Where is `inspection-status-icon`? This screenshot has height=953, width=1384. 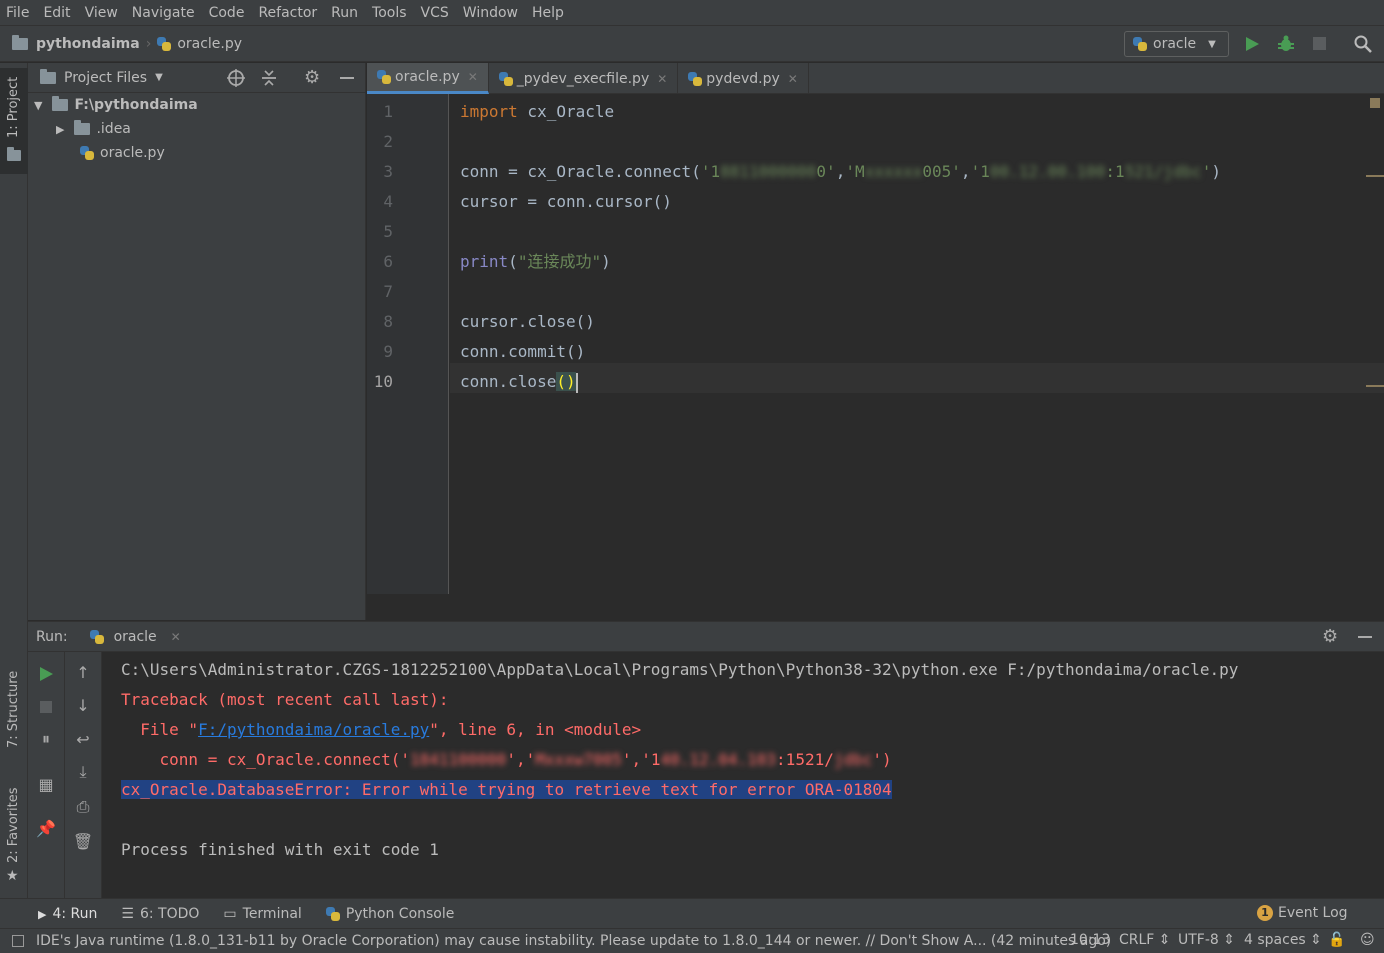 inspection-status-icon is located at coordinates (1375, 103).